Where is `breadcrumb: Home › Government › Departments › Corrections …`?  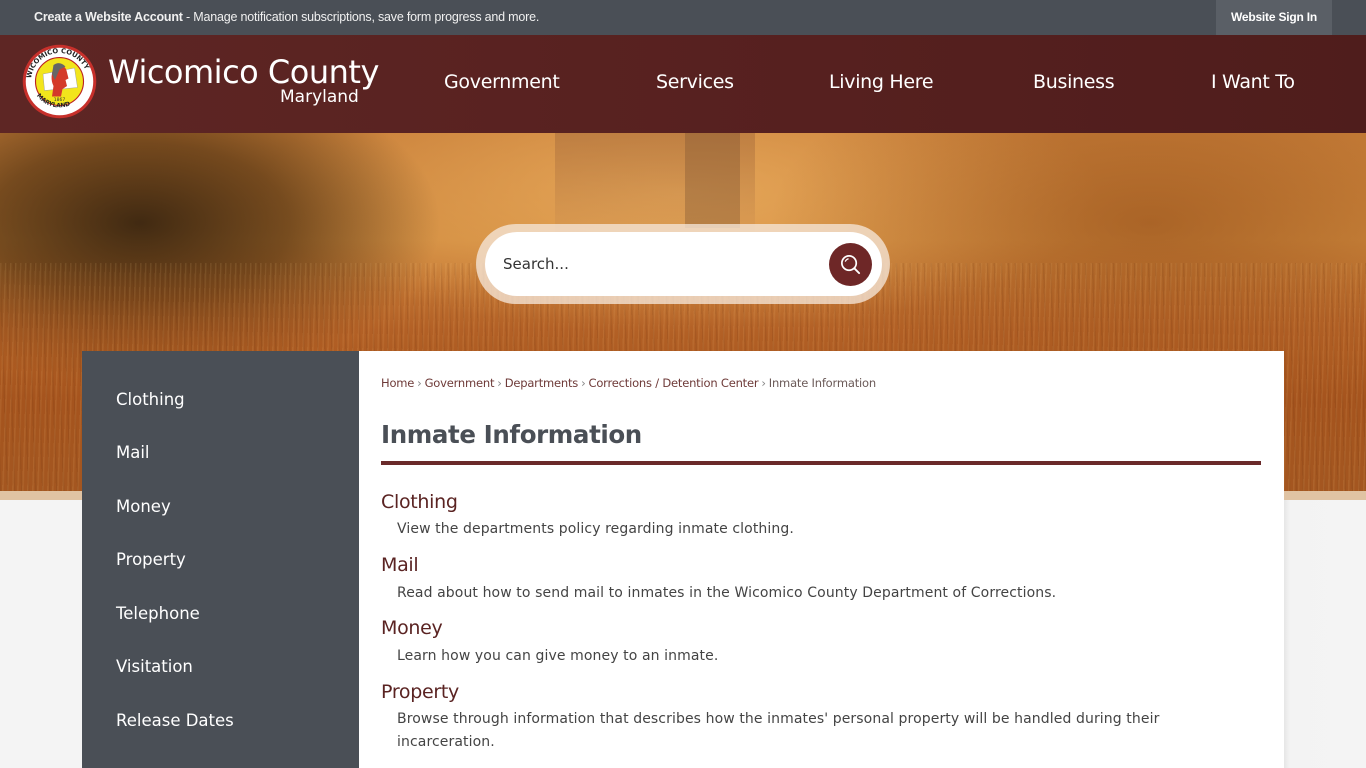 breadcrumb: Home › Government › Departments › Corrections … is located at coordinates (628, 383).